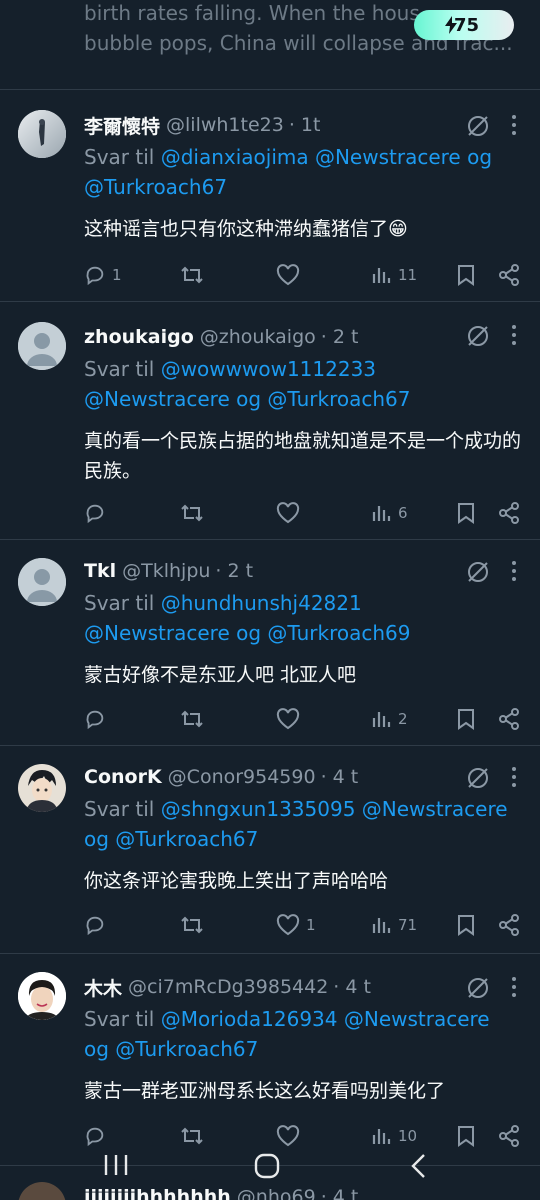 The image size is (540, 1200). I want to click on user-handle: @lilwh1te23, so click(225, 125).